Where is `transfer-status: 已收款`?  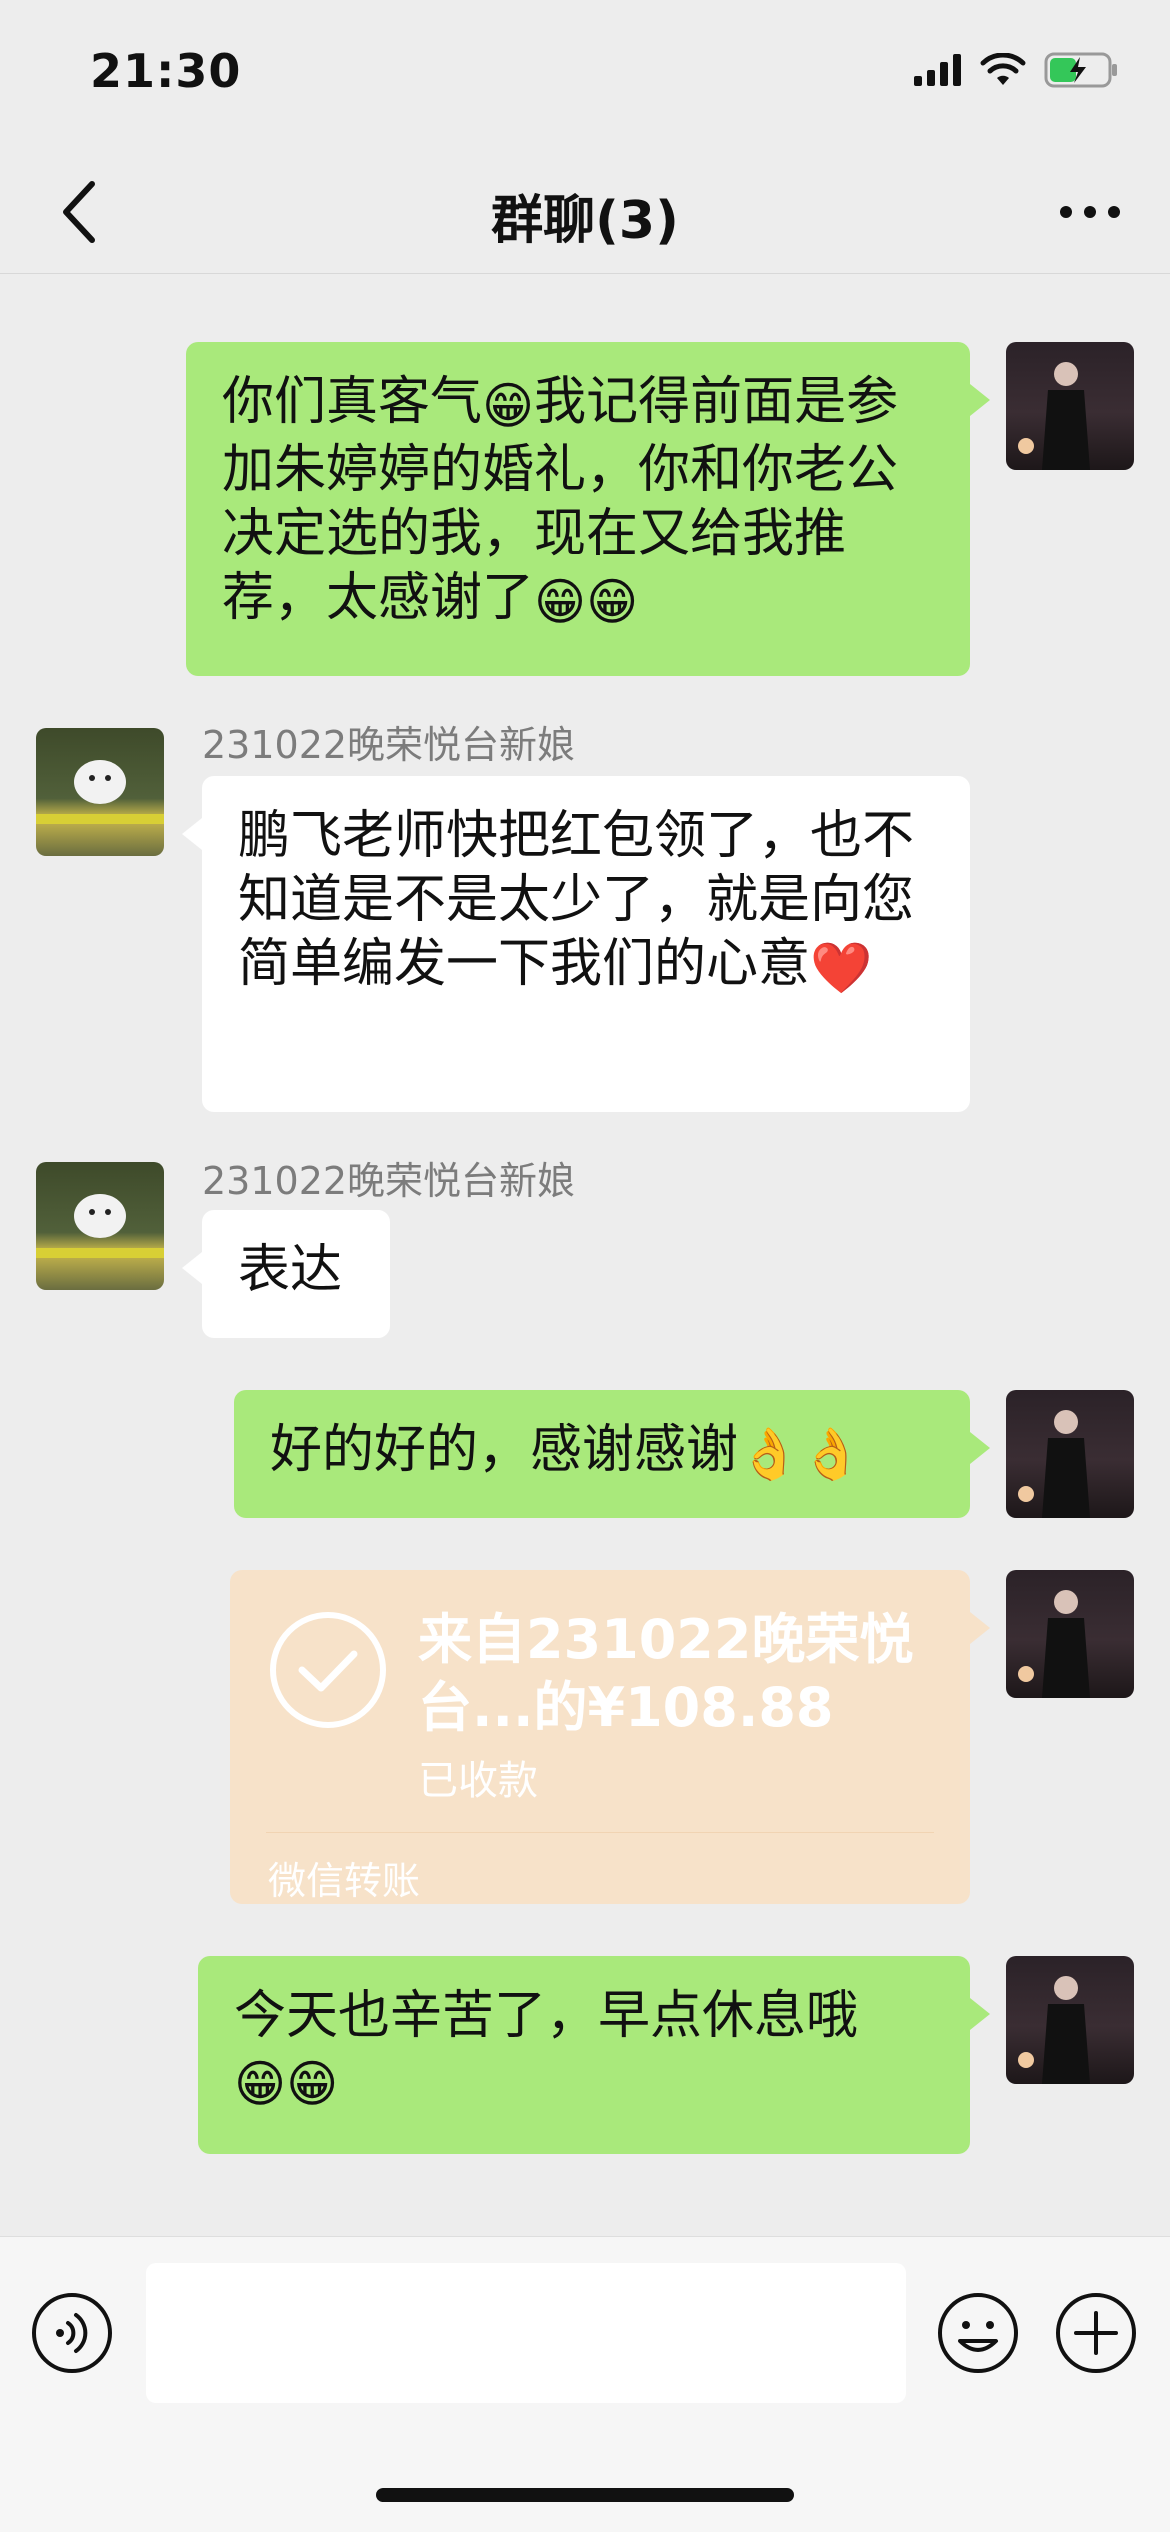
transfer-status: 已收款 is located at coordinates (478, 1781).